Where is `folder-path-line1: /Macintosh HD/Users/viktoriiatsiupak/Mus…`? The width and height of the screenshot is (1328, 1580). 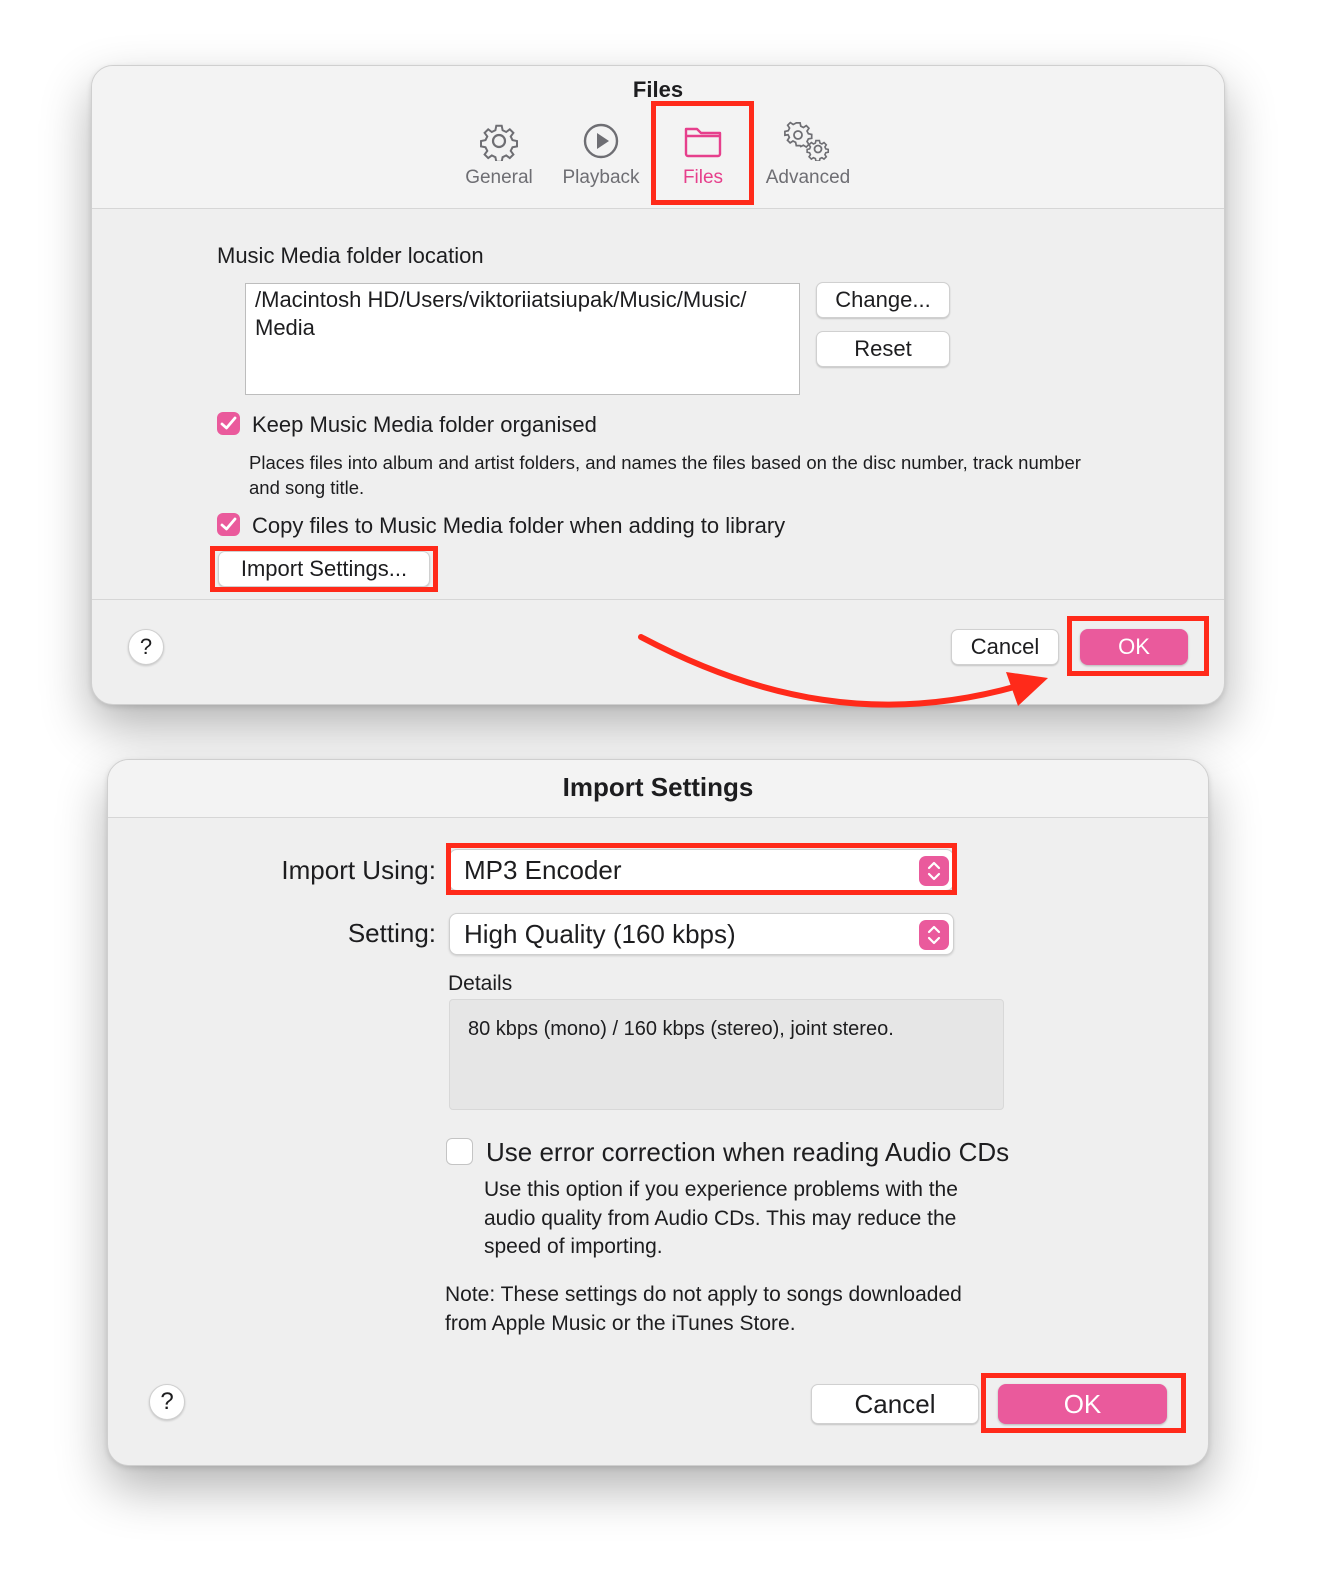
folder-path-line1: /Macintosh HD/Users/viktoriiatsiupak/Mus… is located at coordinates (501, 299).